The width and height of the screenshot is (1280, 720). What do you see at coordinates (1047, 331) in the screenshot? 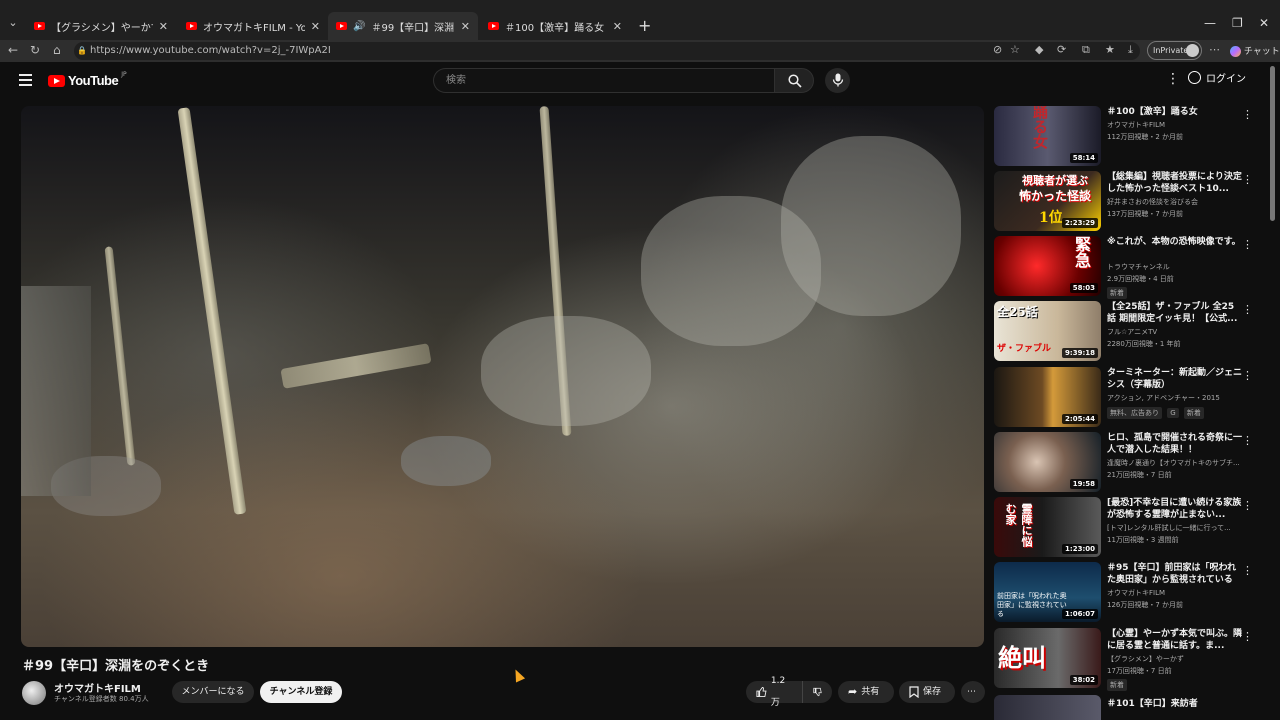
I see `video-thumbnail: 全25話 ザ・ファブル 9:39:18` at bounding box center [1047, 331].